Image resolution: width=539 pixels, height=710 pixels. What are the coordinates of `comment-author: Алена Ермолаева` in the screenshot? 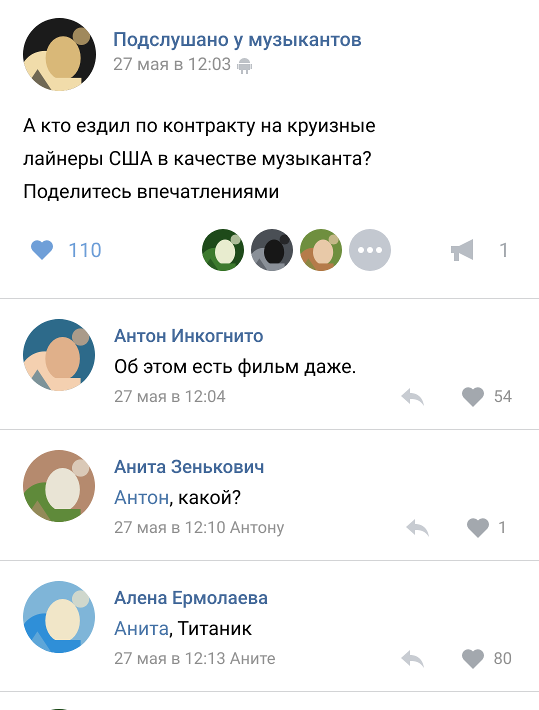 It's located at (313, 598).